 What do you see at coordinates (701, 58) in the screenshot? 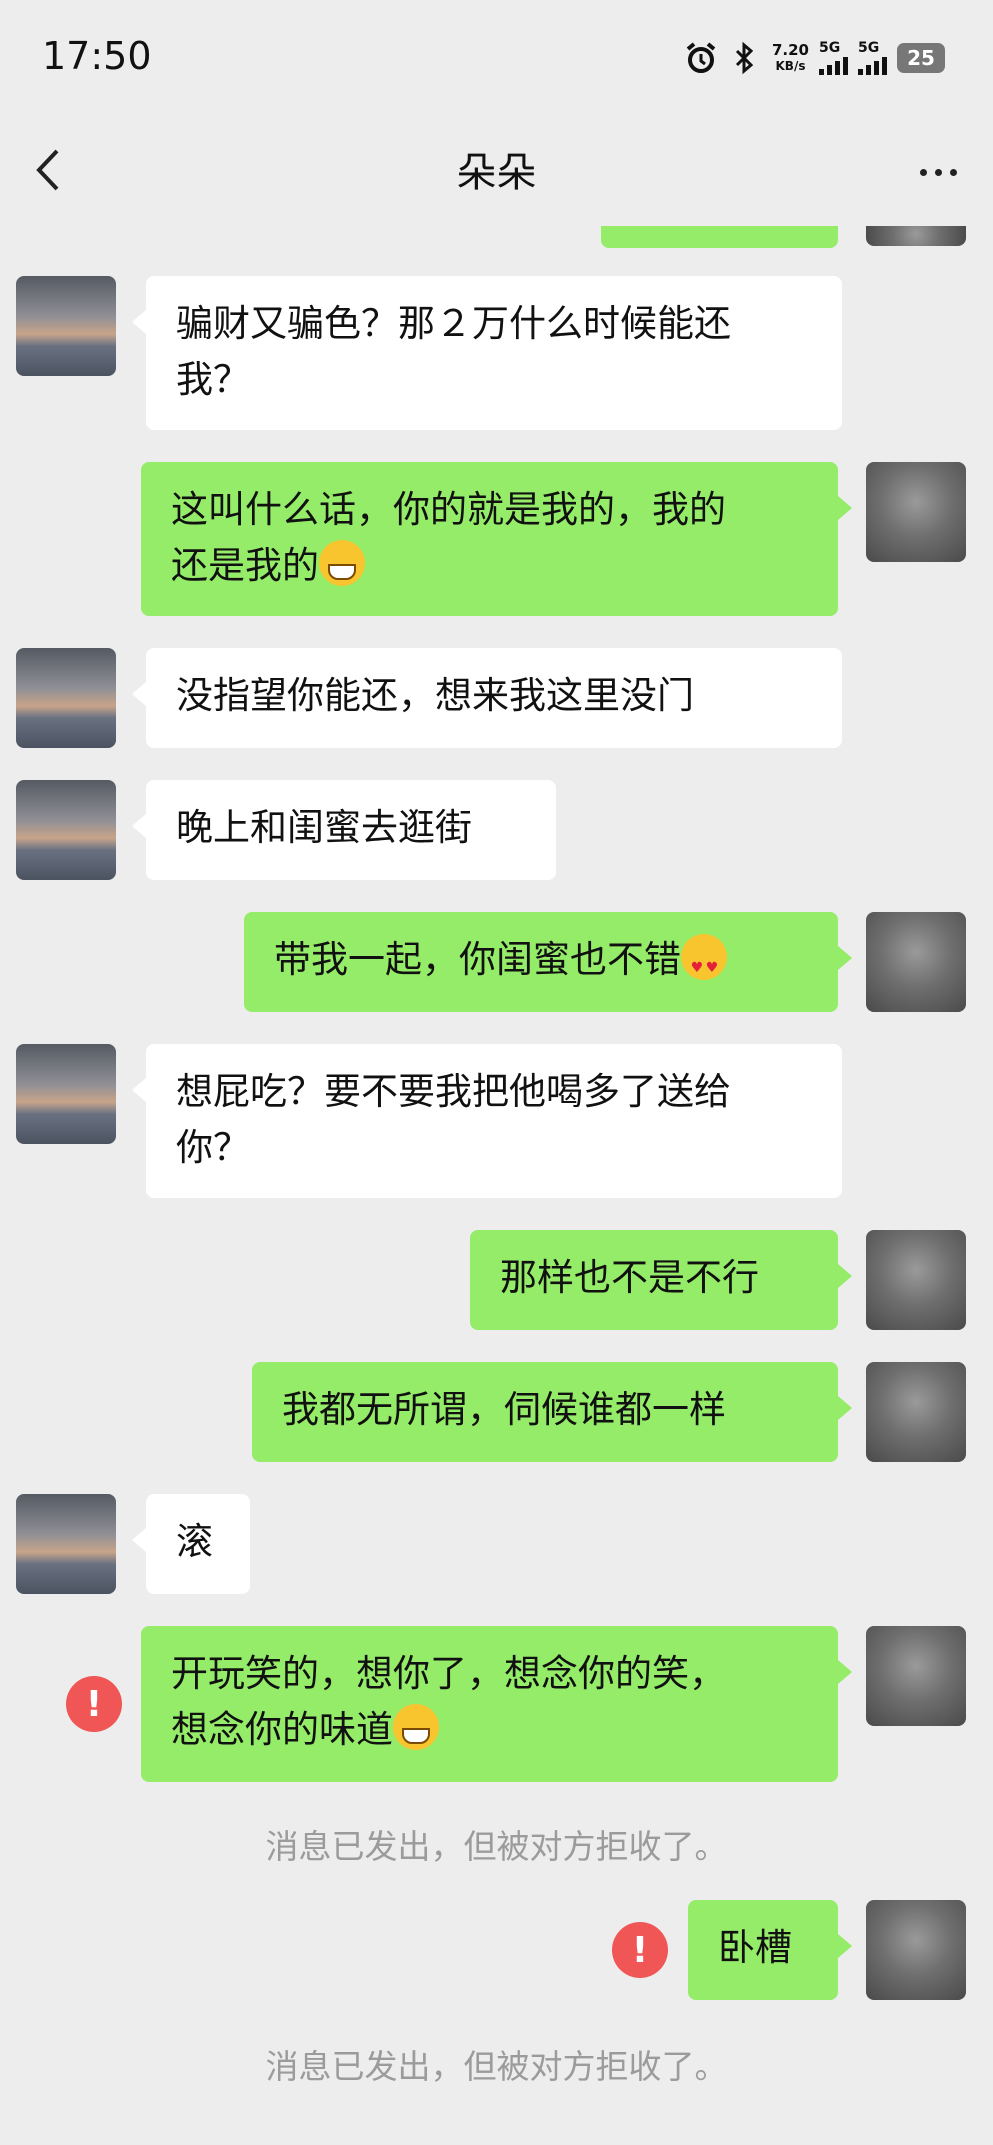
I see `alarm-icon` at bounding box center [701, 58].